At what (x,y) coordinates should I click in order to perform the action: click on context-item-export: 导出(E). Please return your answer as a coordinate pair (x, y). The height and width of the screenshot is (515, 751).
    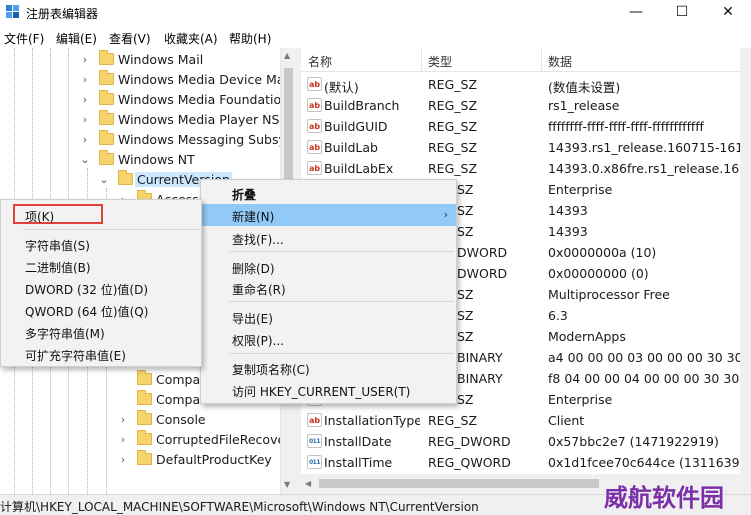
    Looking at the image, I should click on (328, 317).